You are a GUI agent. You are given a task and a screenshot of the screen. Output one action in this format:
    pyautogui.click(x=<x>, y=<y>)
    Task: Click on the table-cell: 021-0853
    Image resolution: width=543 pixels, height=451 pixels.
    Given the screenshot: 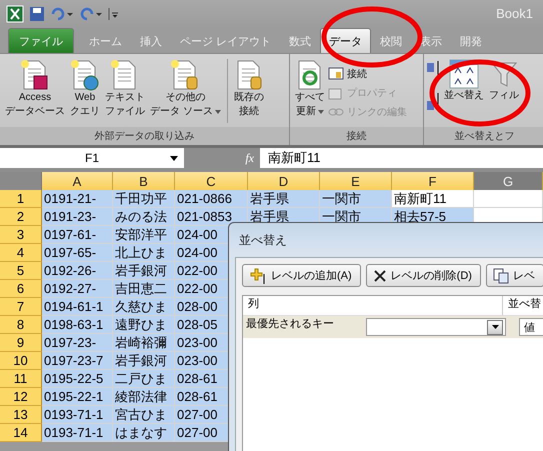 What is the action you would take?
    pyautogui.click(x=211, y=217)
    